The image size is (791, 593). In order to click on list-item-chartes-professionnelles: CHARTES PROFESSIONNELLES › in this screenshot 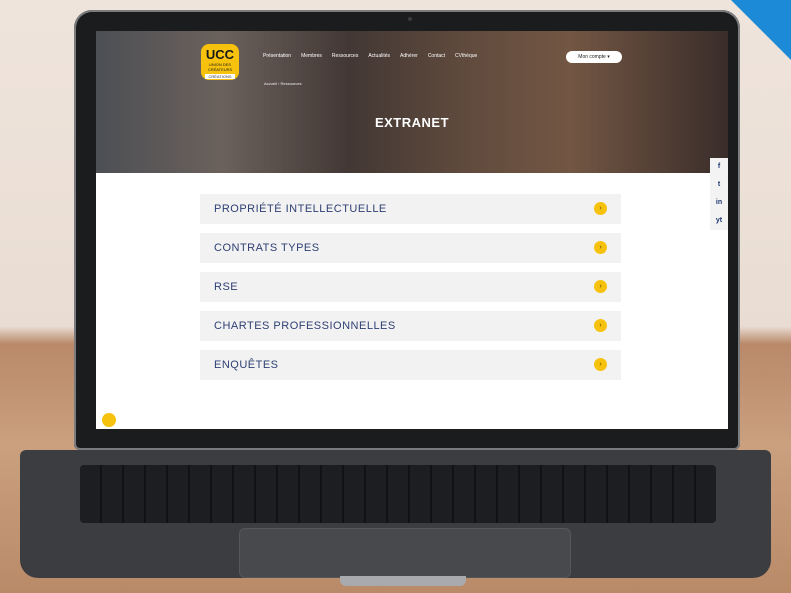, I will do `click(410, 326)`.